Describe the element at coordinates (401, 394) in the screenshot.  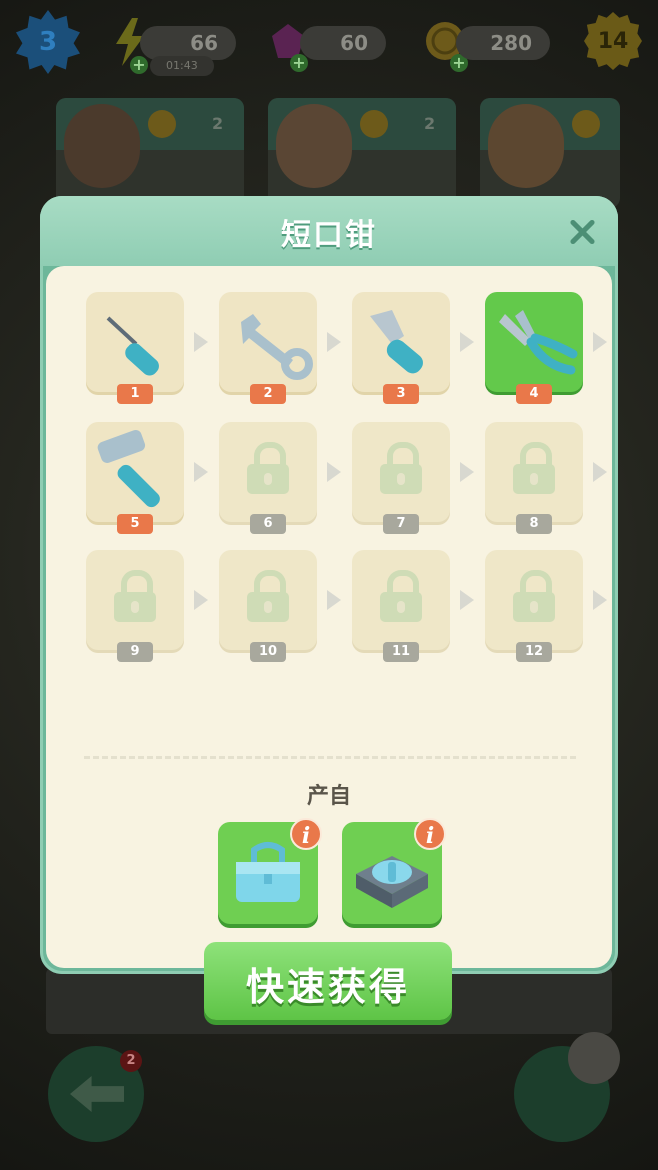
I see `chain-level-label: 3` at that location.